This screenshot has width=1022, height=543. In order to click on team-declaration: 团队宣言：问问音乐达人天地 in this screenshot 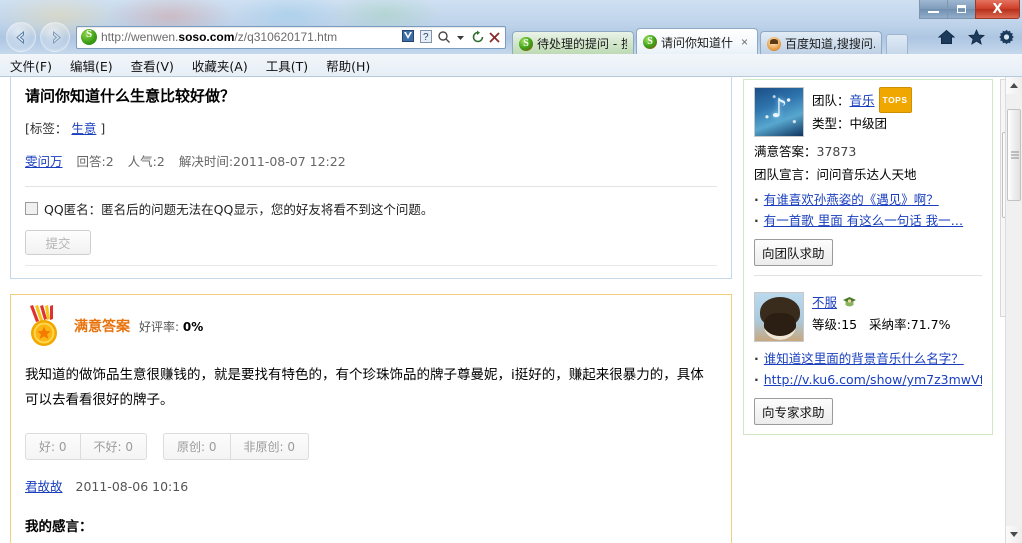, I will do `click(835, 174)`.